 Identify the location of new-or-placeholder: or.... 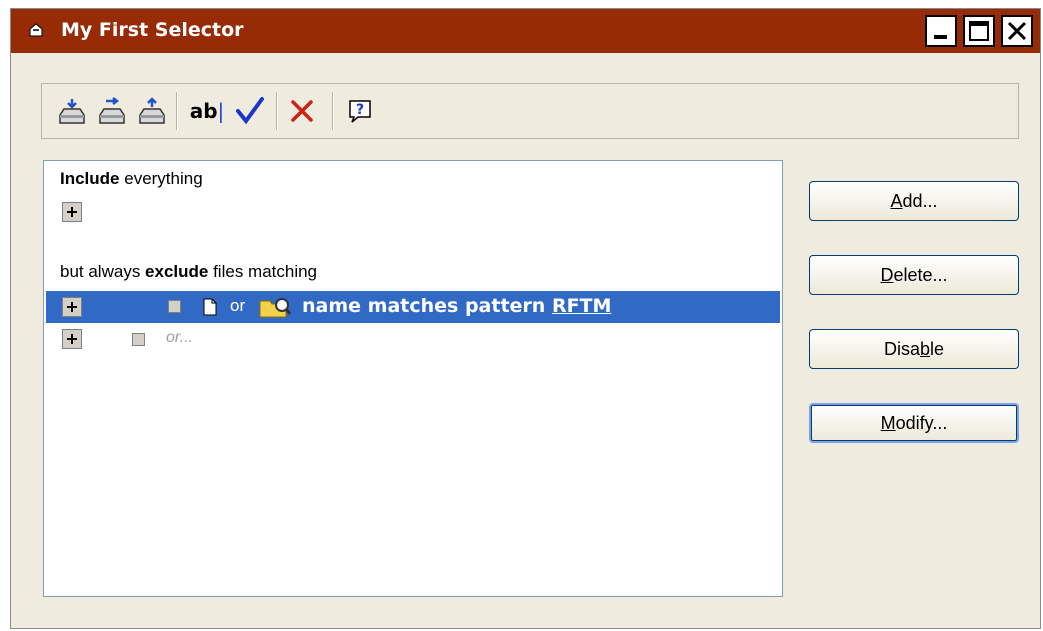
(179, 338).